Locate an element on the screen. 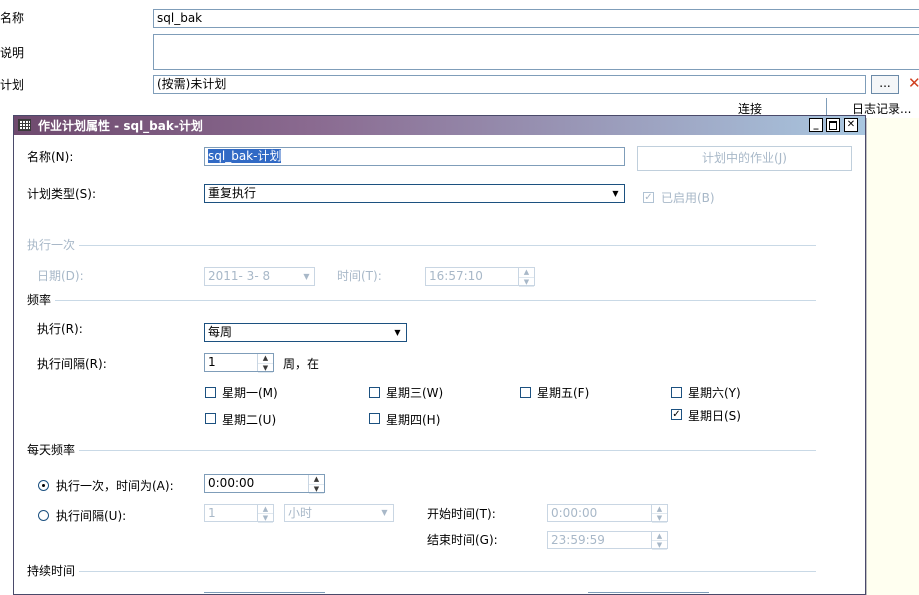  freq-chevron-down-icon: ▼ is located at coordinates (397, 332).